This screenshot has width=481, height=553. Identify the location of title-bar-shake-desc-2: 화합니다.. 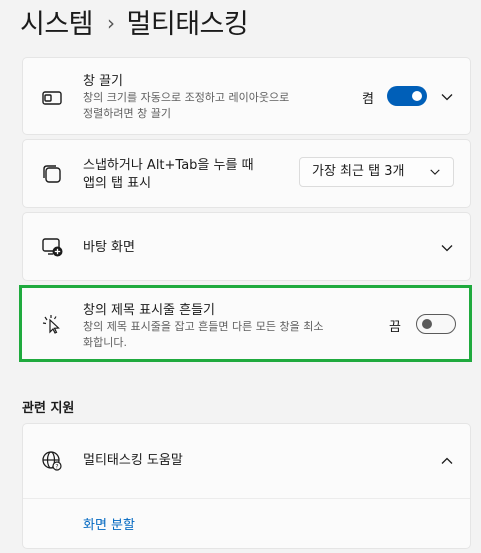
(105, 342).